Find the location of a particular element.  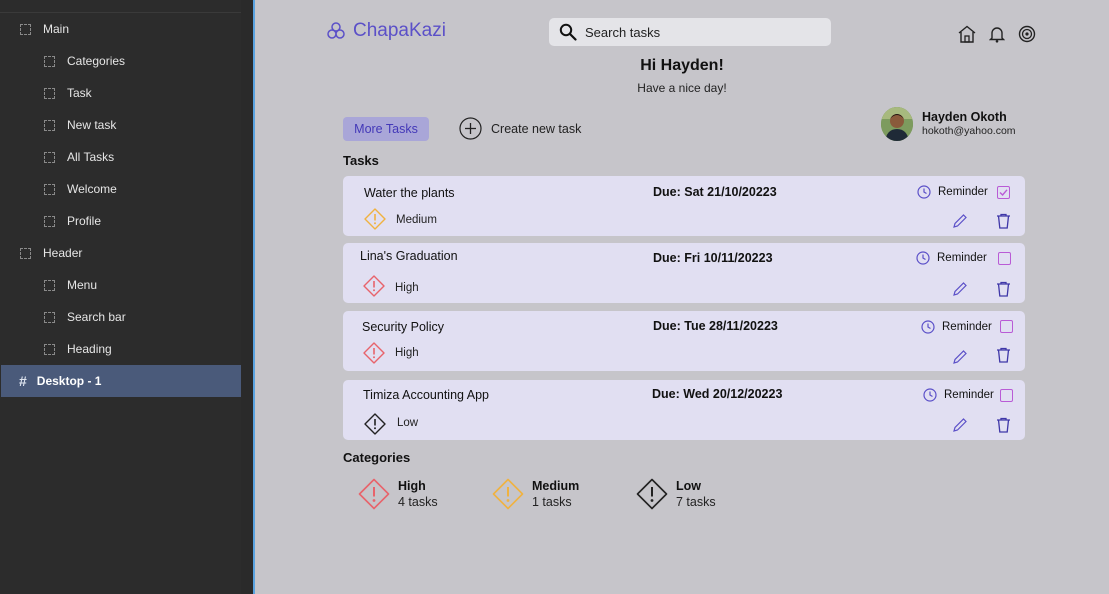

brand-name: ChapaKazi is located at coordinates (399, 30).